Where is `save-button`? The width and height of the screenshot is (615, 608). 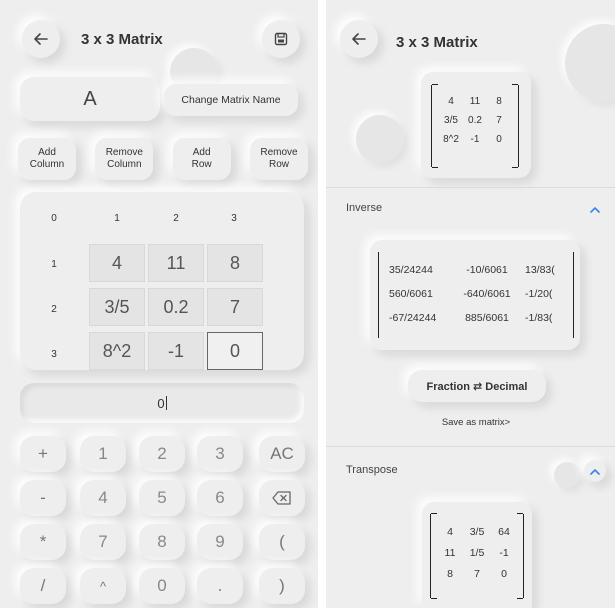 save-button is located at coordinates (281, 39).